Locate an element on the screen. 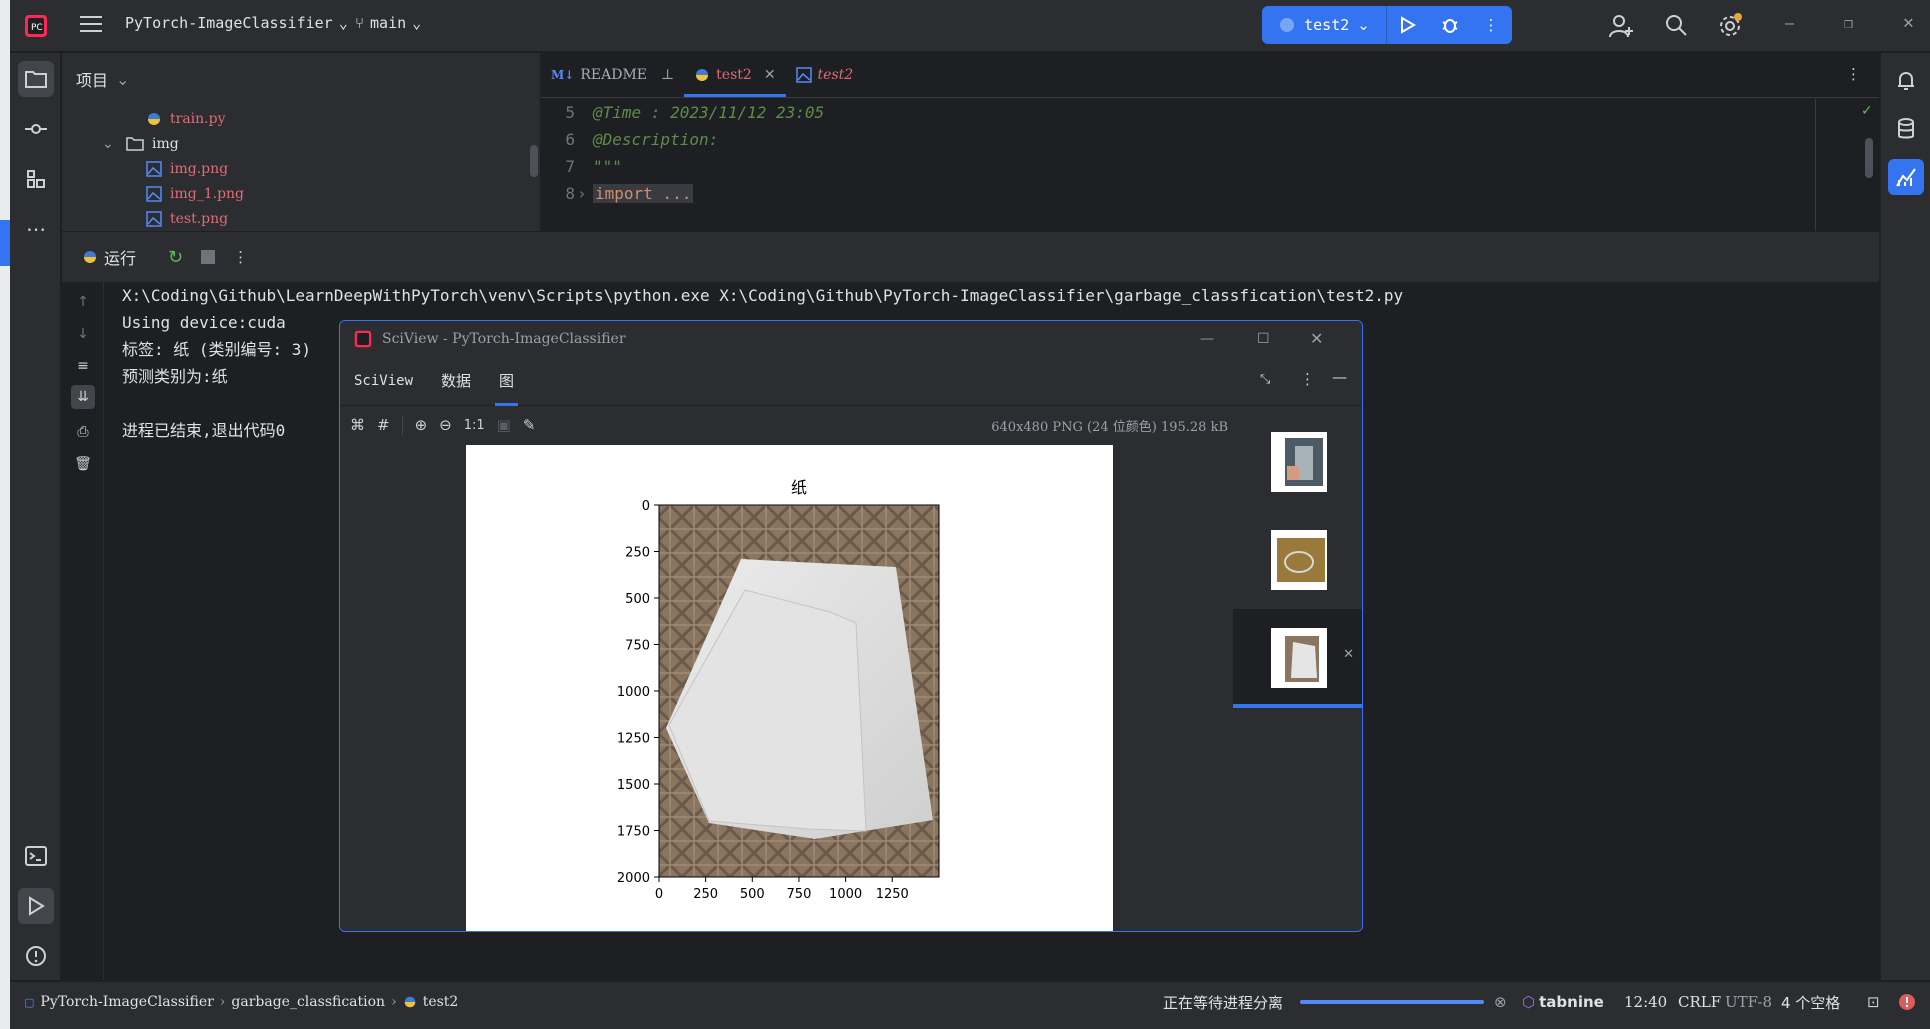 The height and width of the screenshot is (1029, 1930). rerun-icon: ↻ is located at coordinates (175, 257).